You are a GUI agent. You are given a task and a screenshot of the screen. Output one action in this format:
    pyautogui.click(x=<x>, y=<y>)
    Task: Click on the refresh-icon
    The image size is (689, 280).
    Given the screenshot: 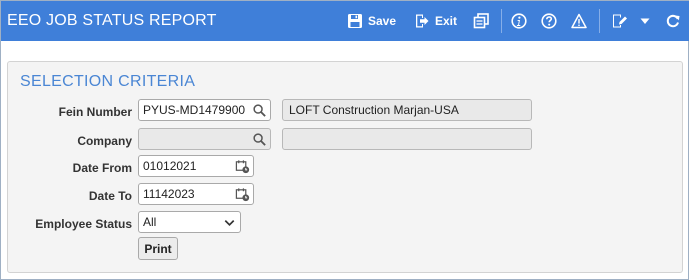 What is the action you would take?
    pyautogui.click(x=673, y=21)
    